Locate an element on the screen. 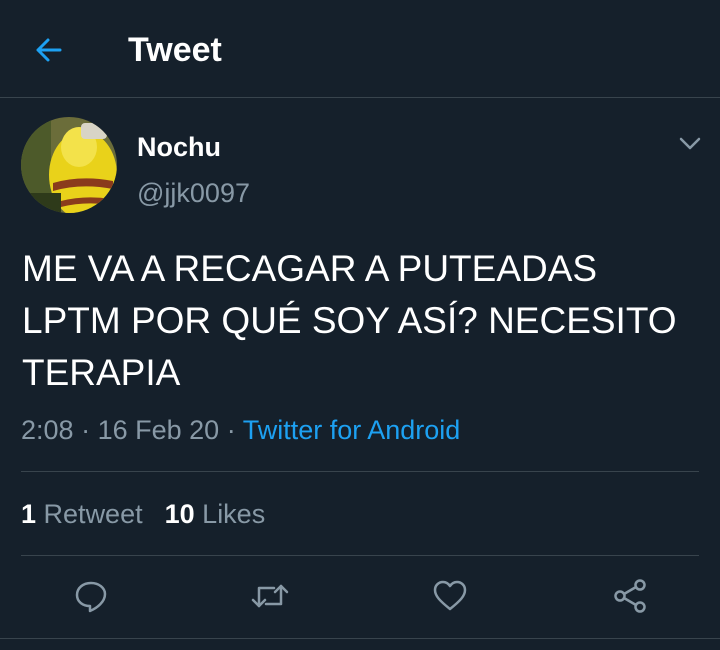  more-options-button is located at coordinates (690, 144).